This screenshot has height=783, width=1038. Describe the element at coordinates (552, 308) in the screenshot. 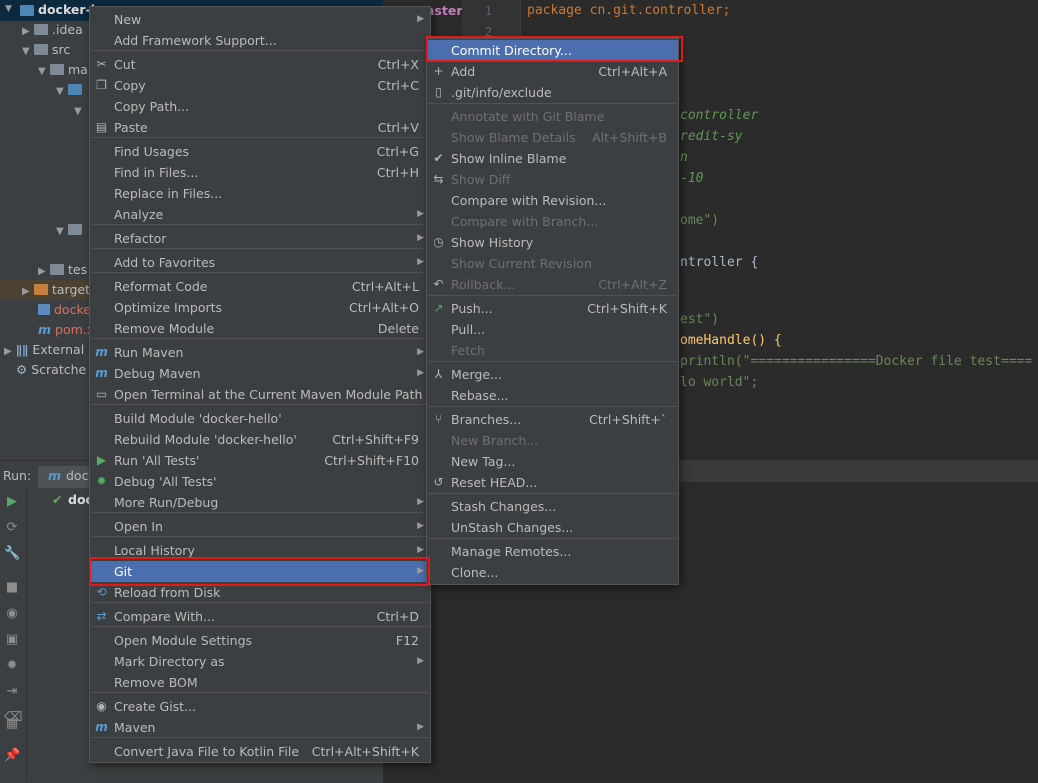

I see `git-menu-item-push: ↗ Push... Ctrl+Shift+K` at that location.